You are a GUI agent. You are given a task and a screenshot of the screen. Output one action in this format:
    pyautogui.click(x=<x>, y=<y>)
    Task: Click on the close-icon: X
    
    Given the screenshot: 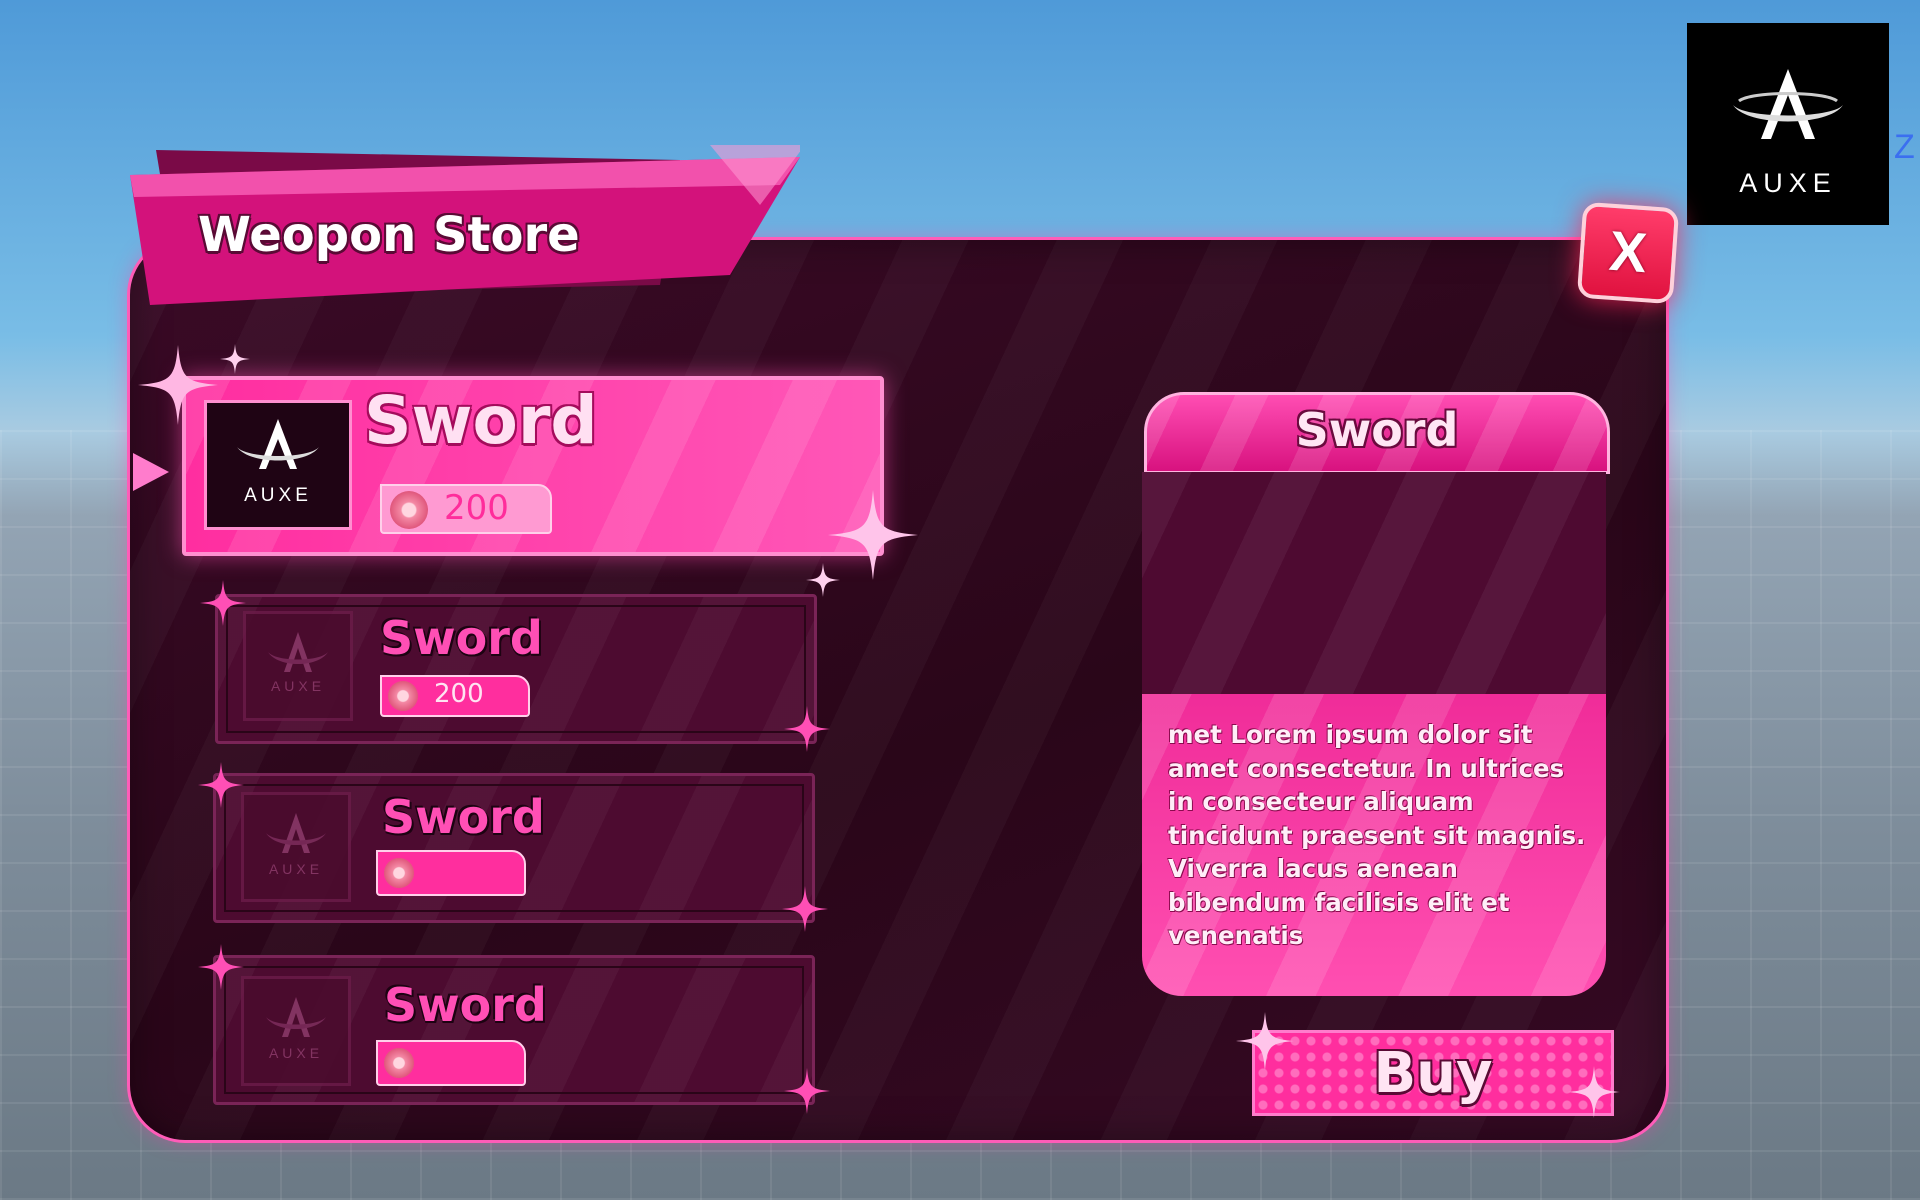 What is the action you would take?
    pyautogui.click(x=1628, y=251)
    